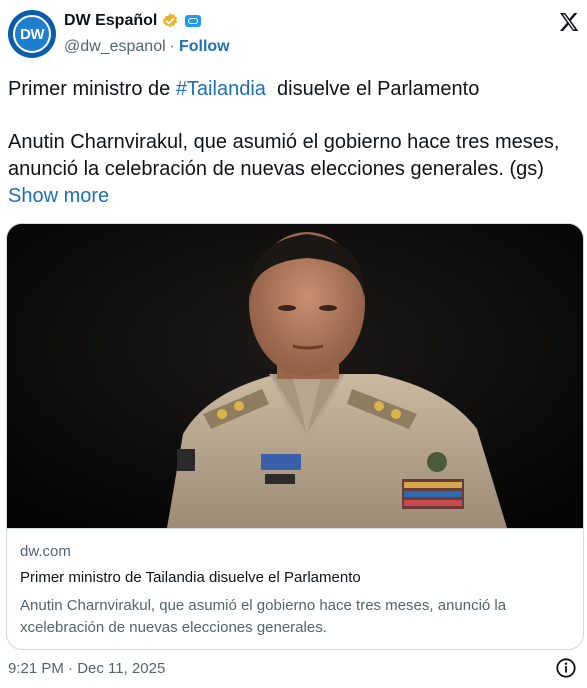  Describe the element at coordinates (115, 47) in the screenshot. I see `author-handle: @dw_espanol` at that location.